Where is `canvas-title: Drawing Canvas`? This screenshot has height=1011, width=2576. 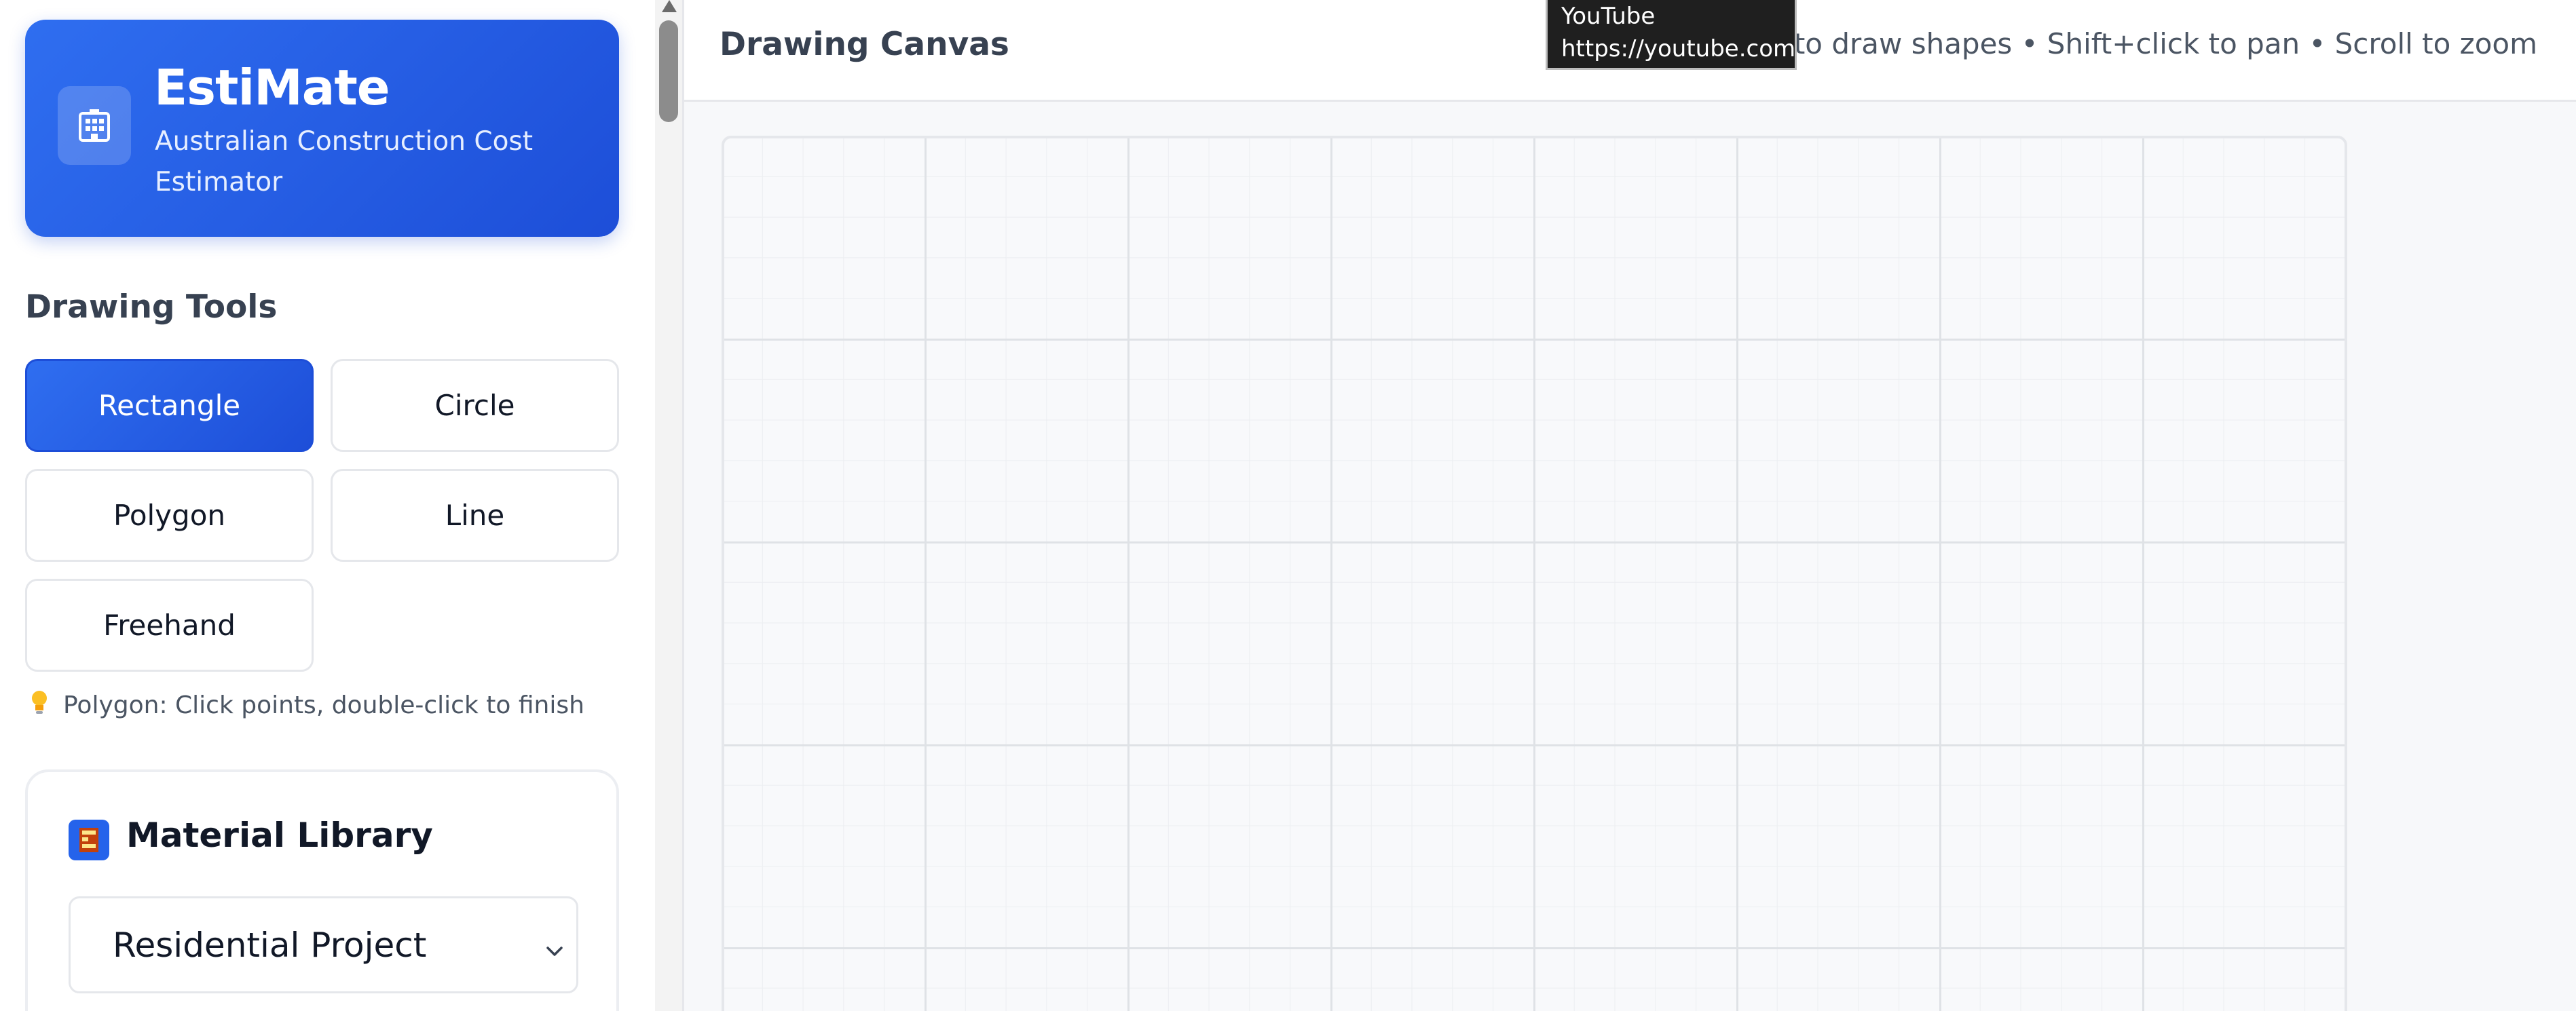
canvas-title: Drawing Canvas is located at coordinates (864, 44).